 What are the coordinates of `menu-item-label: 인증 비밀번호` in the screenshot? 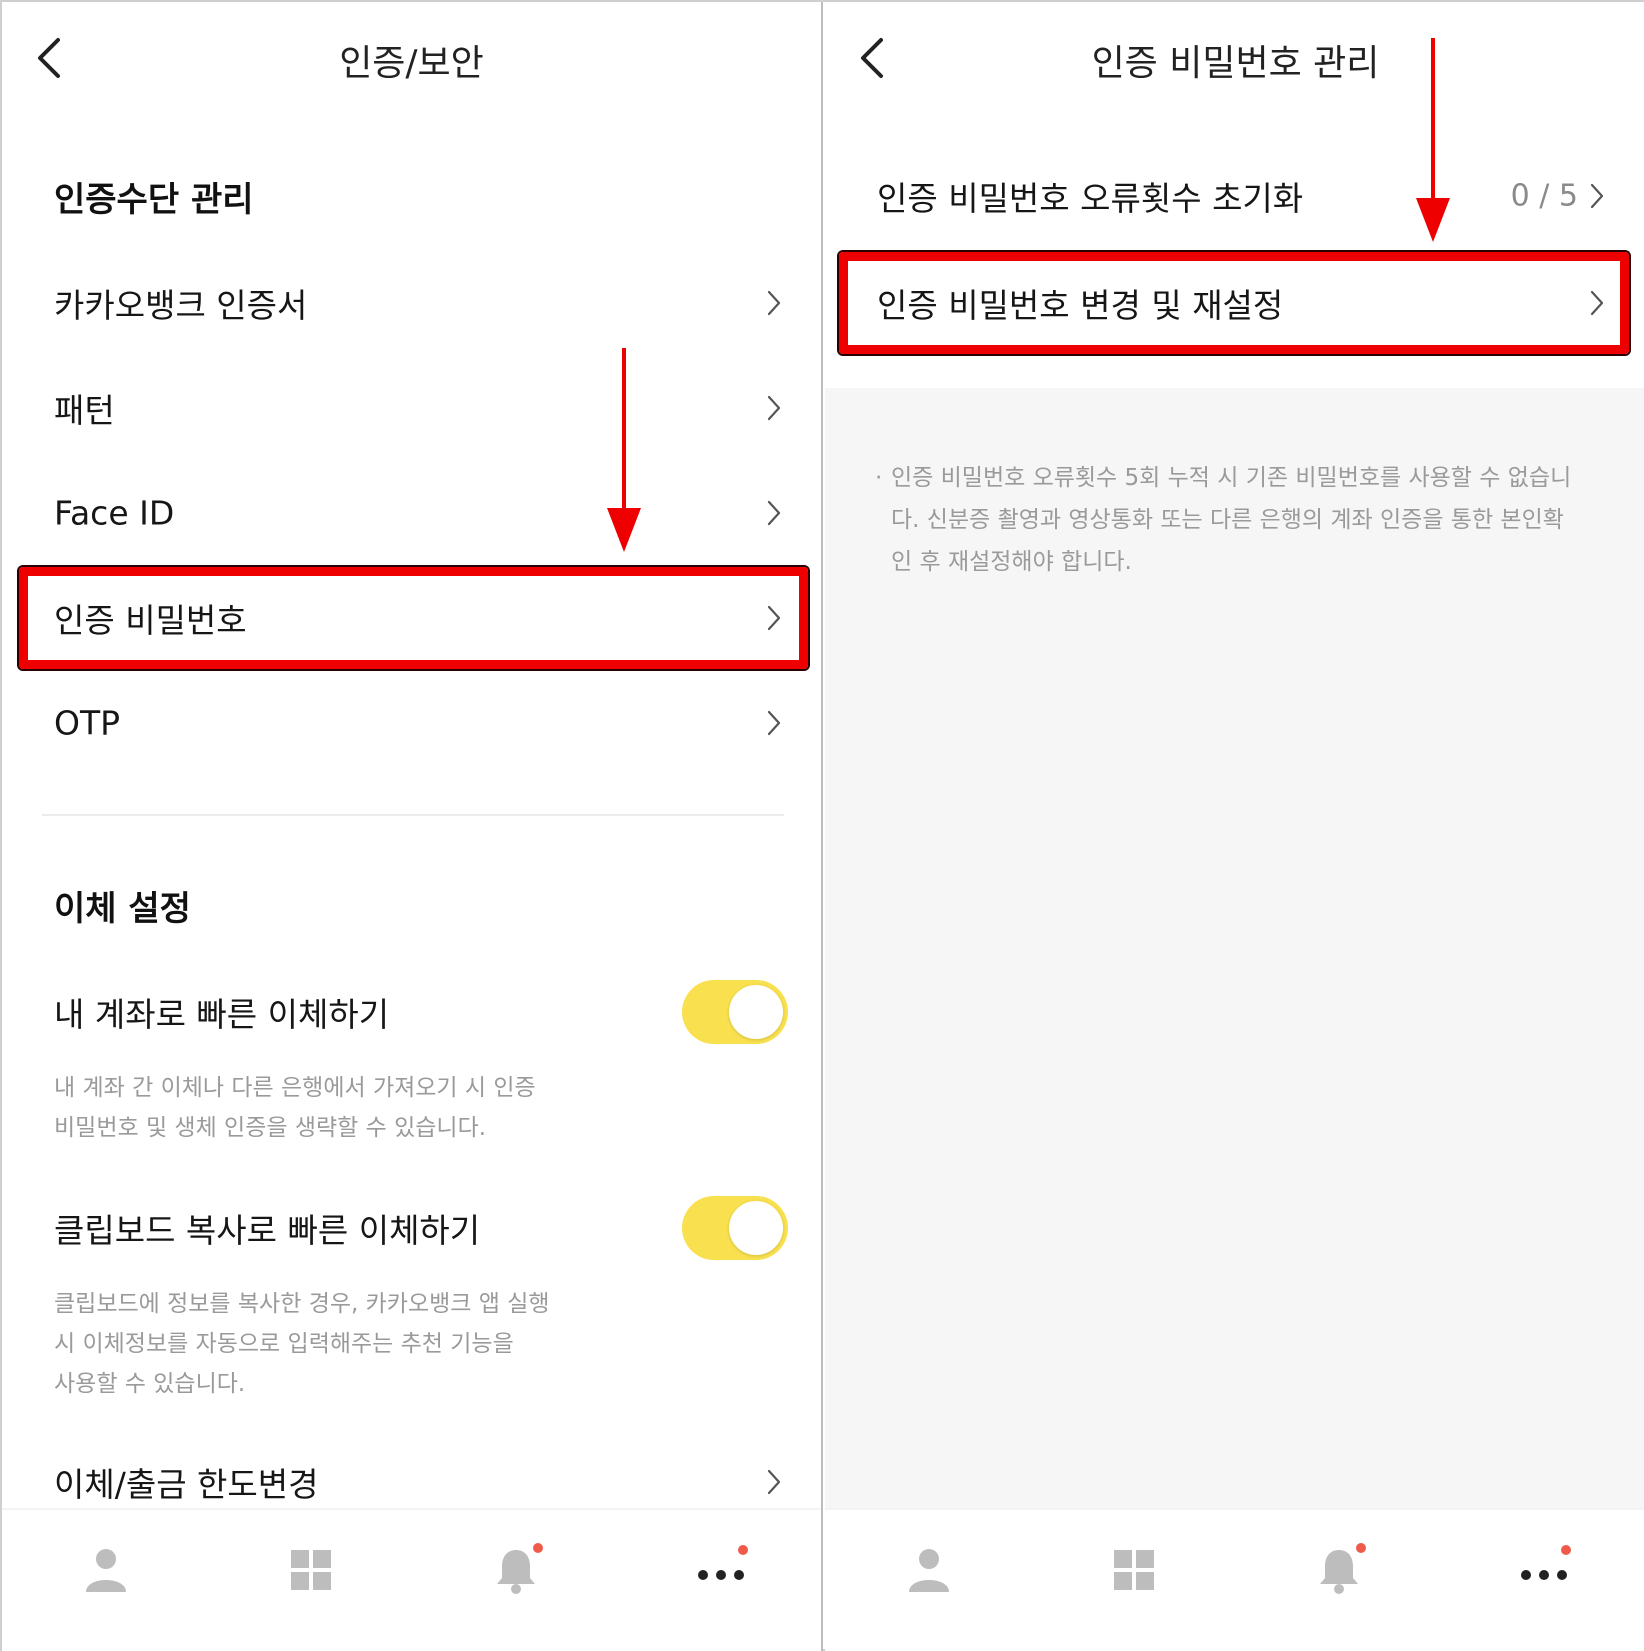 It's located at (150, 620).